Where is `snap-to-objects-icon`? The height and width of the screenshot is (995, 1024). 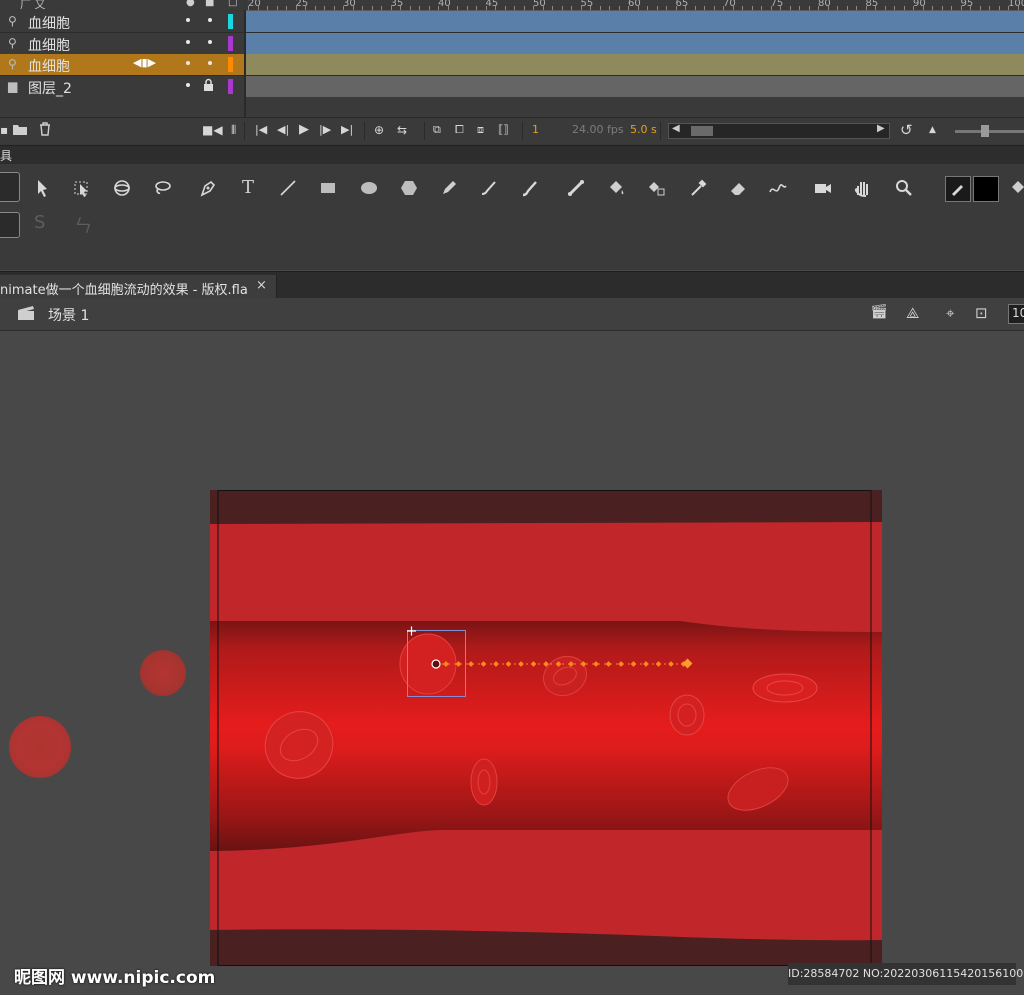
snap-to-objects-icon is located at coordinates (10, 225).